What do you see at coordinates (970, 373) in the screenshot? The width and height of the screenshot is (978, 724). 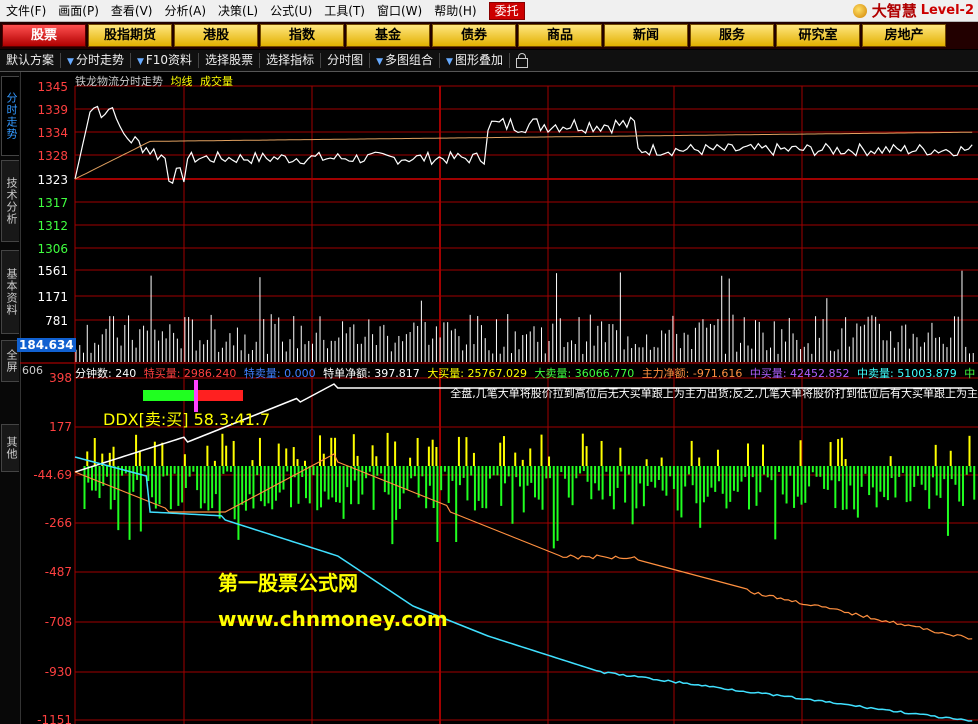 I see `stat-extra: 中` at bounding box center [970, 373].